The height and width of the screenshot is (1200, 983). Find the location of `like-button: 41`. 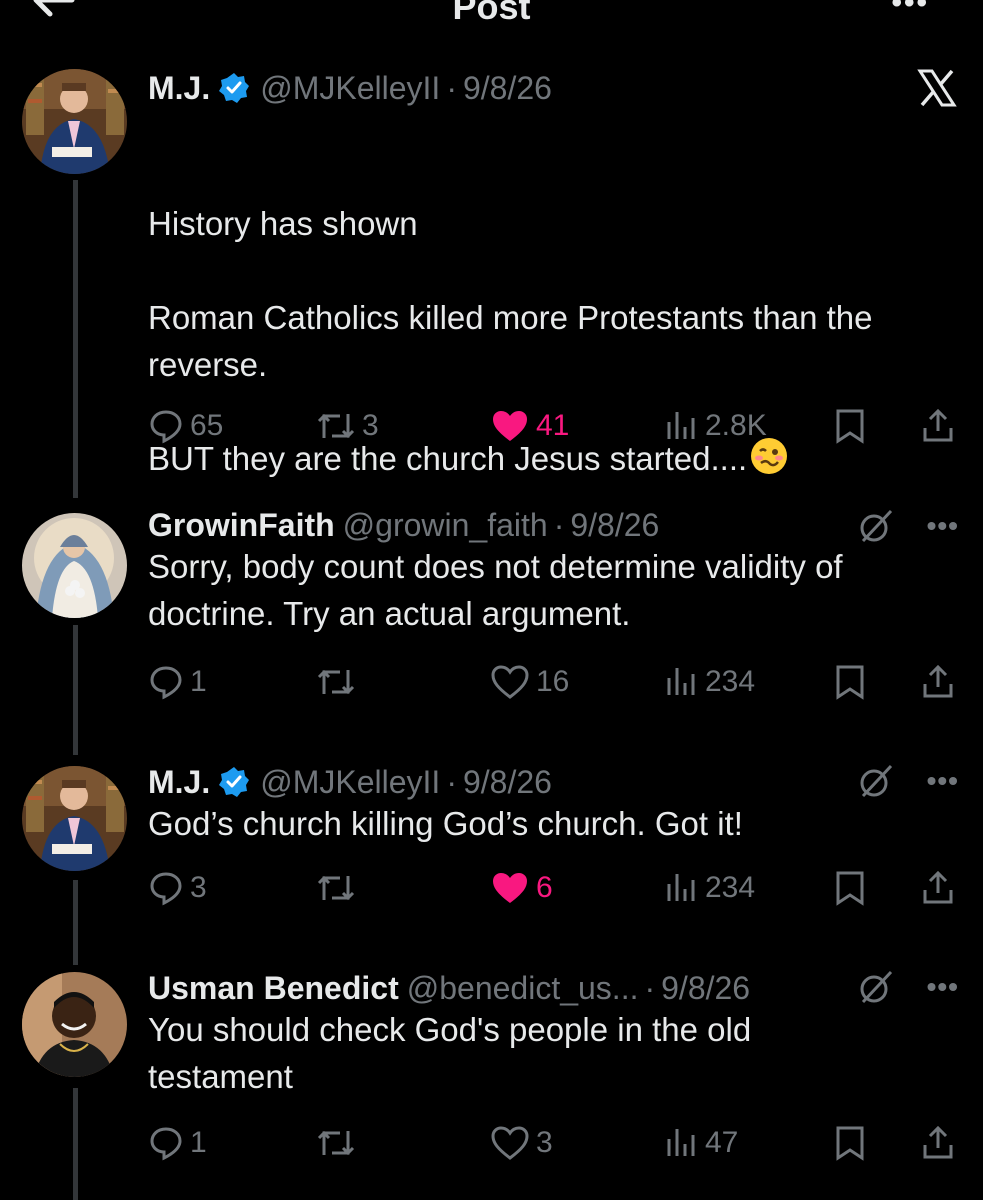

like-button: 41 is located at coordinates (529, 426).